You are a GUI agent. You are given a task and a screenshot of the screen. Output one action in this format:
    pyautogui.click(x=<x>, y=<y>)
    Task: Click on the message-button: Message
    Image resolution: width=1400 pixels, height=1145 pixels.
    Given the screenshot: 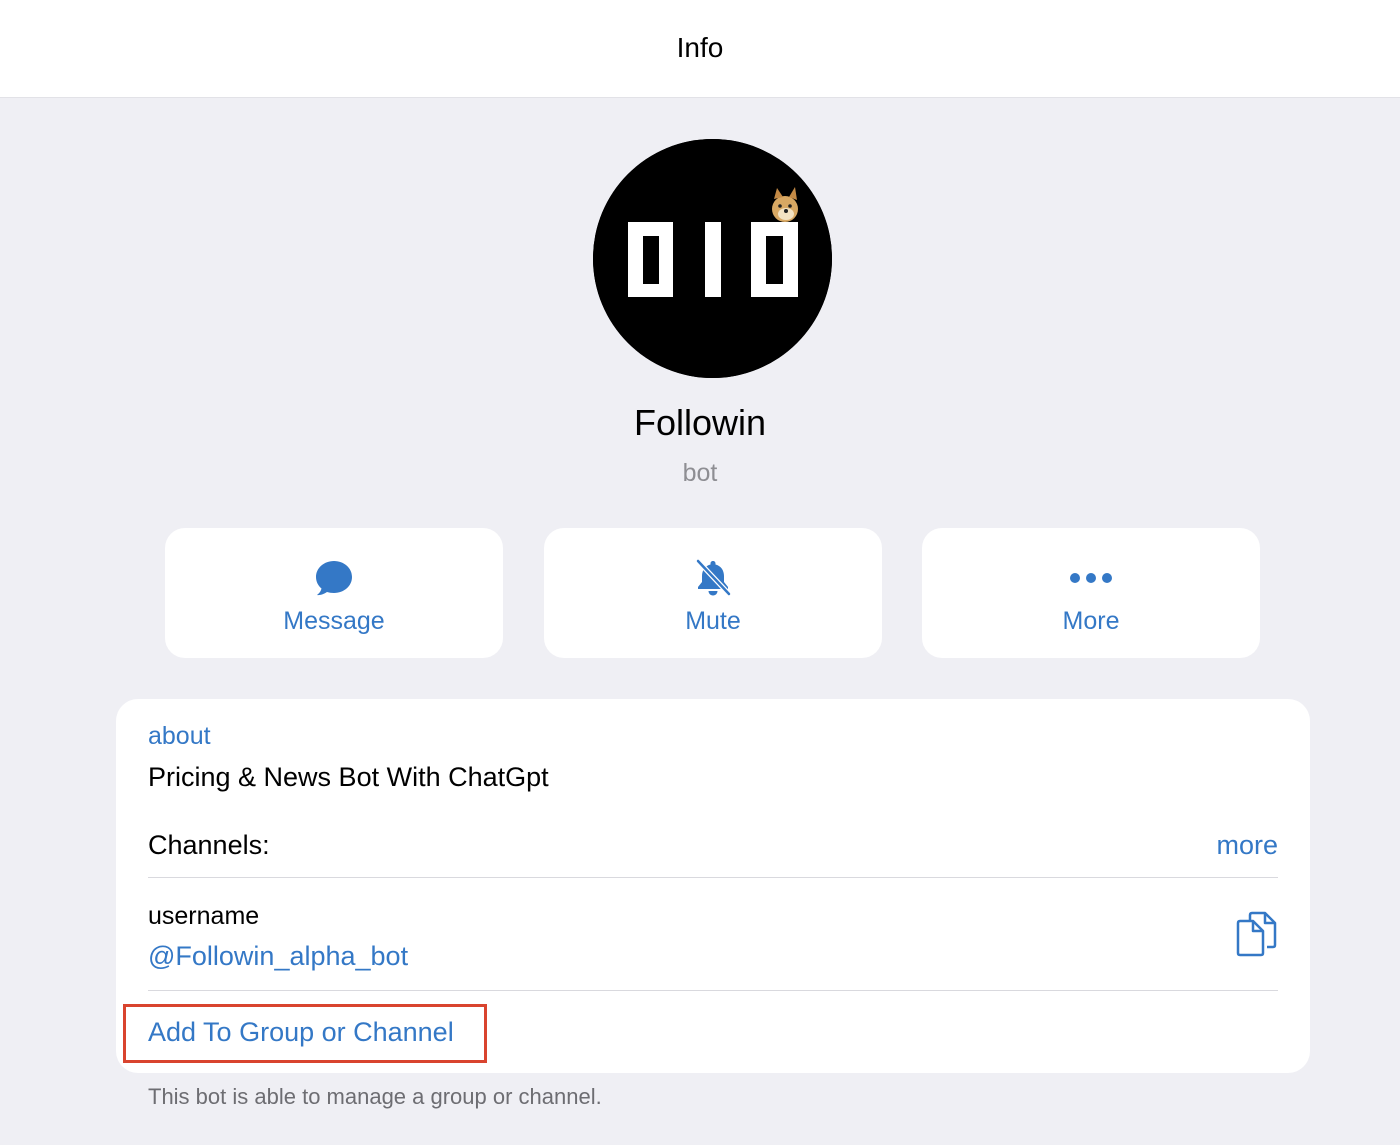 What is the action you would take?
    pyautogui.click(x=334, y=593)
    